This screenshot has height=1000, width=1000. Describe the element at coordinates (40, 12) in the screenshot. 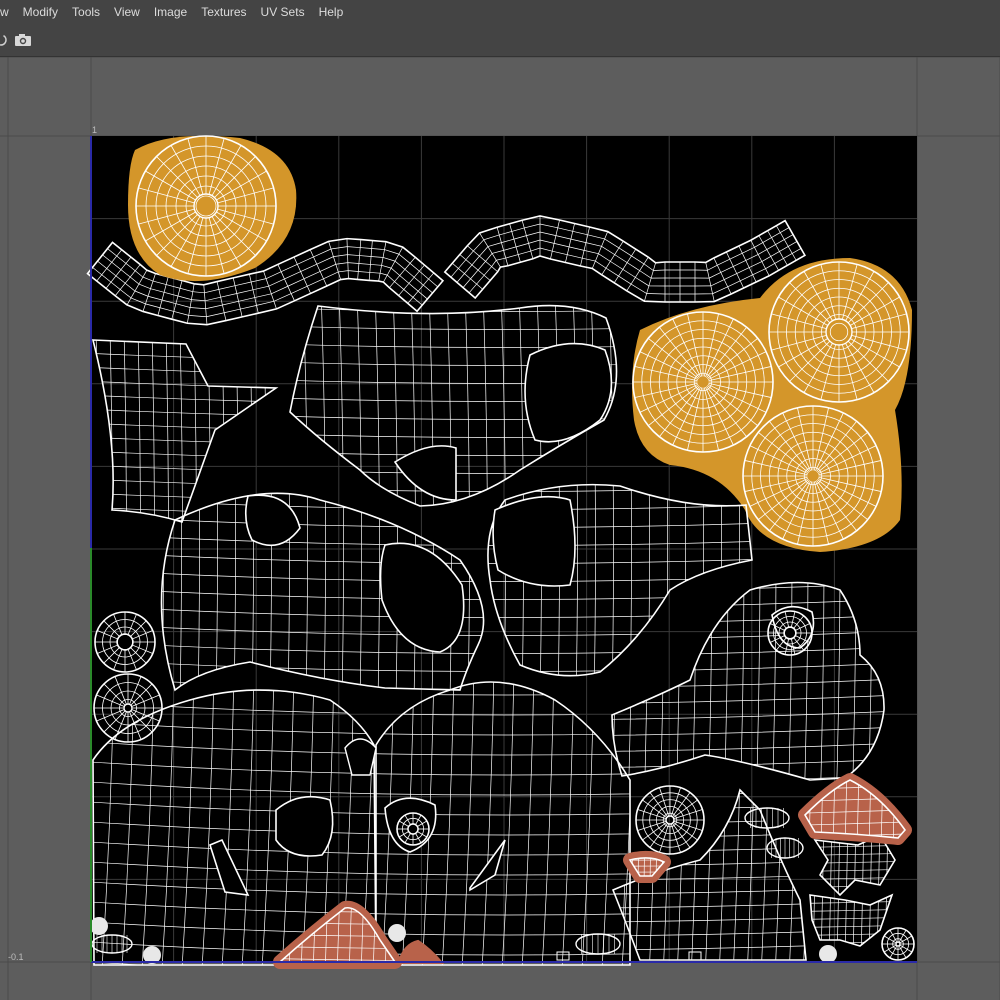

I see `menu-modify: Modify` at that location.